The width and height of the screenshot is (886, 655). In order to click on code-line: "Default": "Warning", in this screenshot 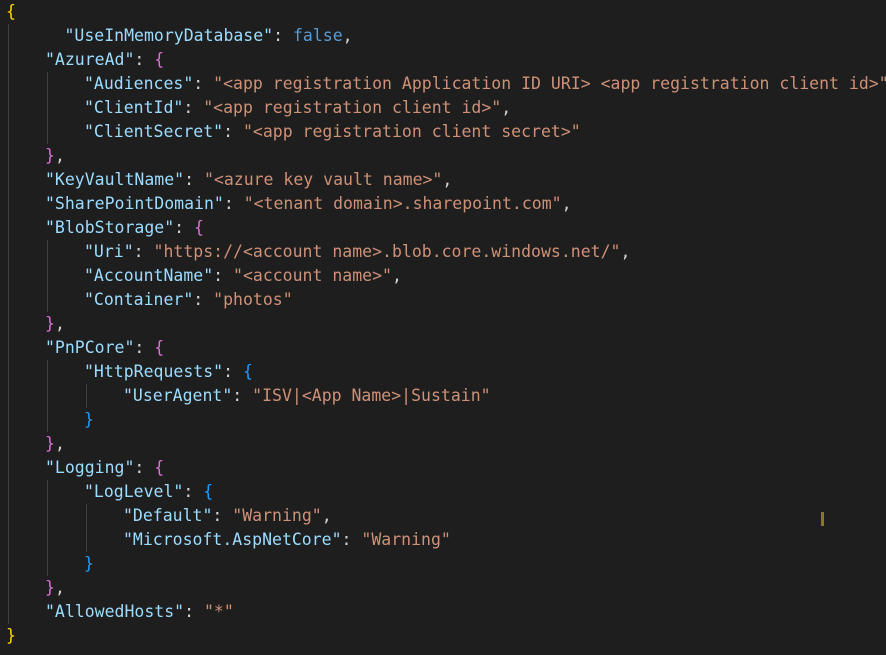, I will do `click(227, 516)`.